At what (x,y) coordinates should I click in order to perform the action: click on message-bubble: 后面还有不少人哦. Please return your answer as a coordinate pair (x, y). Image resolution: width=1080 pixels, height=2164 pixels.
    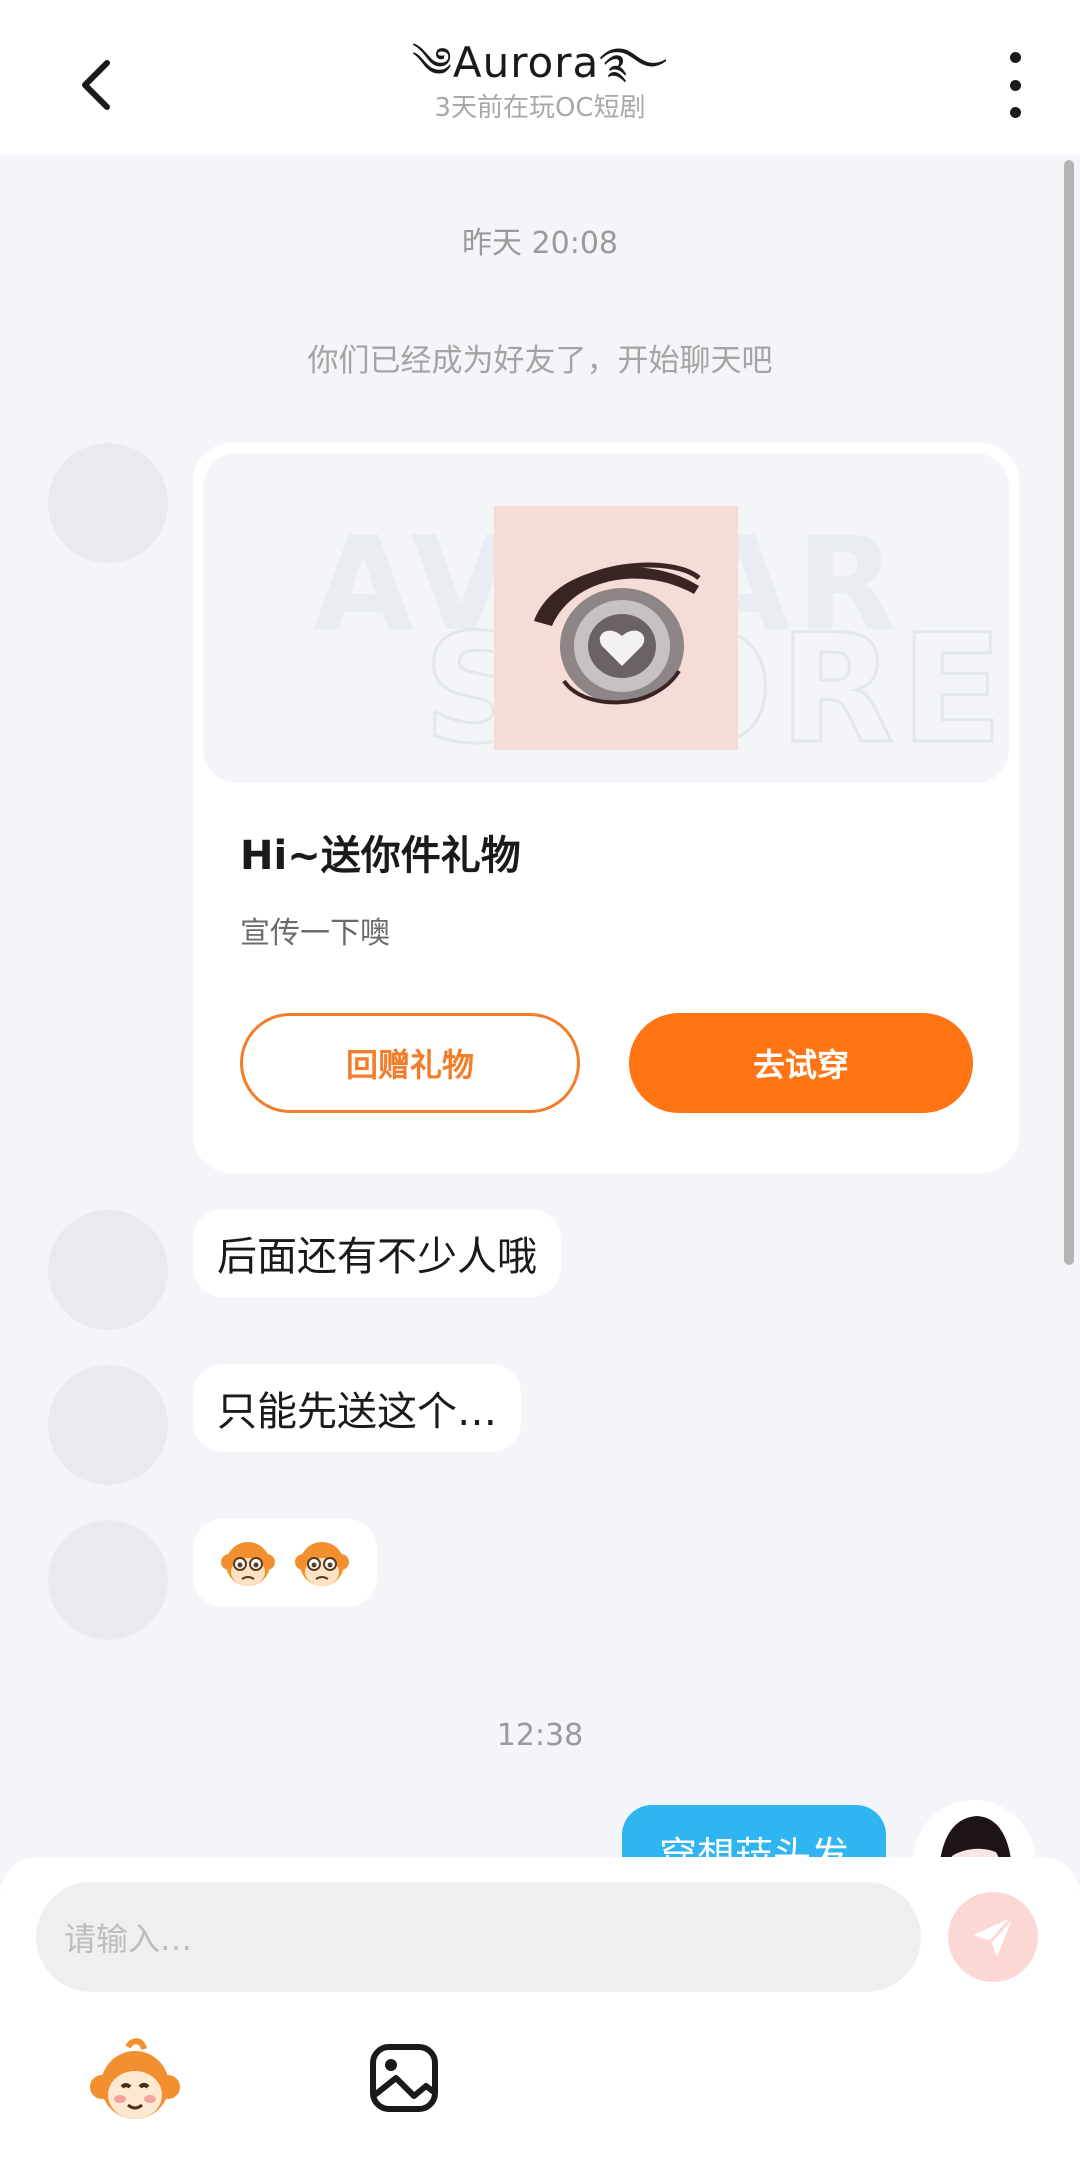
    Looking at the image, I should click on (377, 1253).